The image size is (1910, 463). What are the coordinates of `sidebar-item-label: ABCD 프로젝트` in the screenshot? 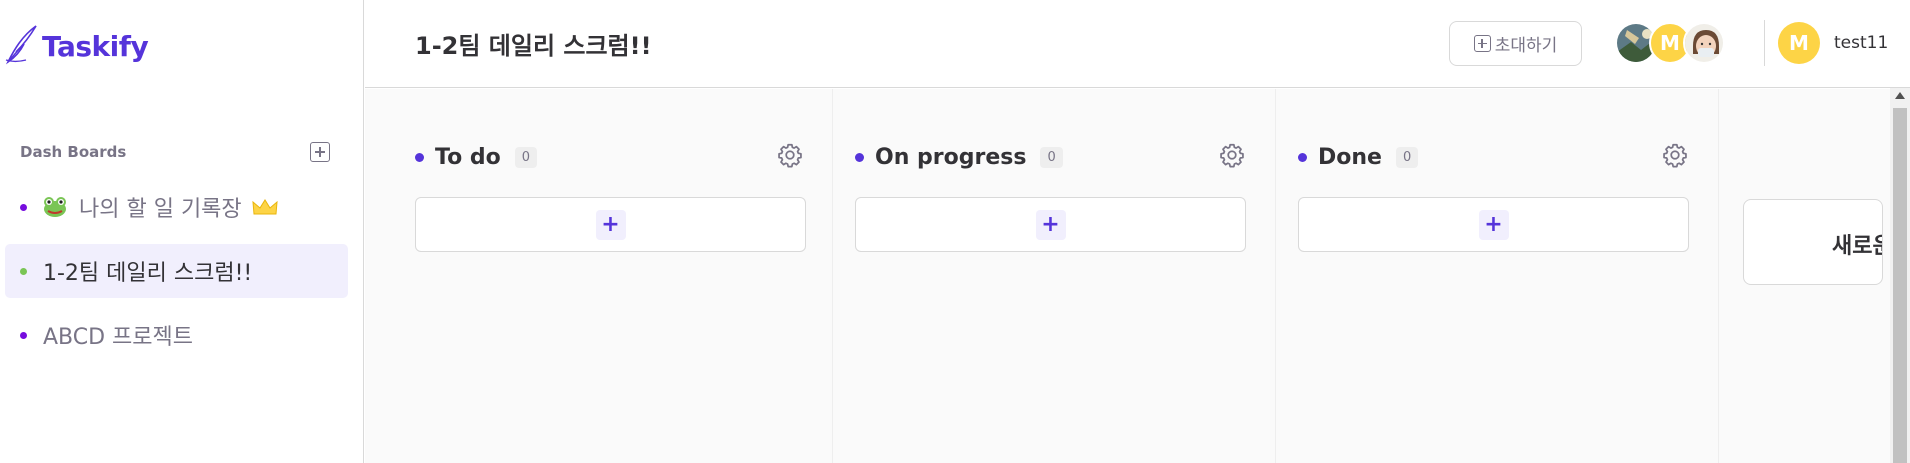 It's located at (118, 337).